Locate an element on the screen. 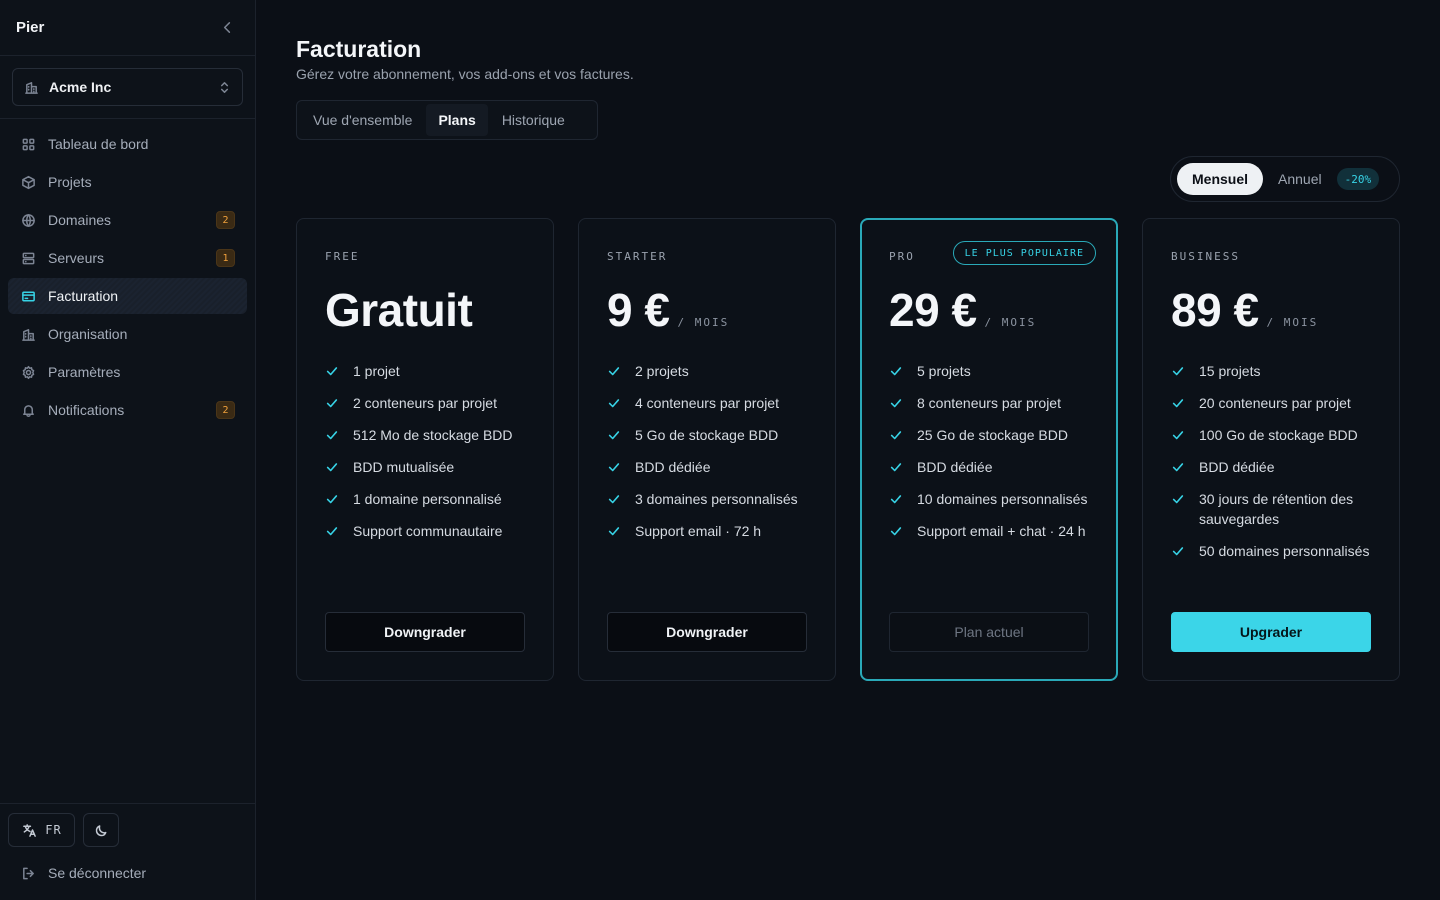  feature-item: 20 conteneurs par projet is located at coordinates (1275, 403).